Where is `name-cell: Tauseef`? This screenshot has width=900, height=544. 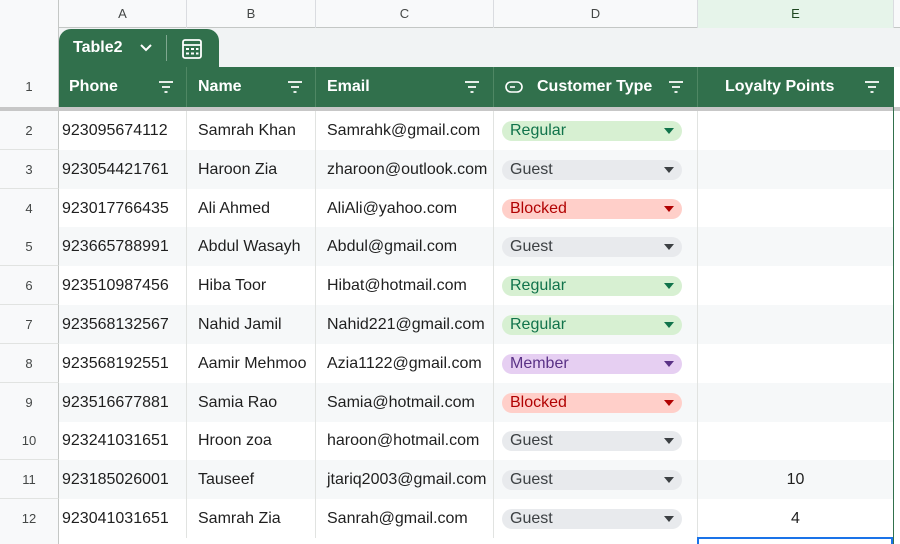
name-cell: Tauseef is located at coordinates (251, 479).